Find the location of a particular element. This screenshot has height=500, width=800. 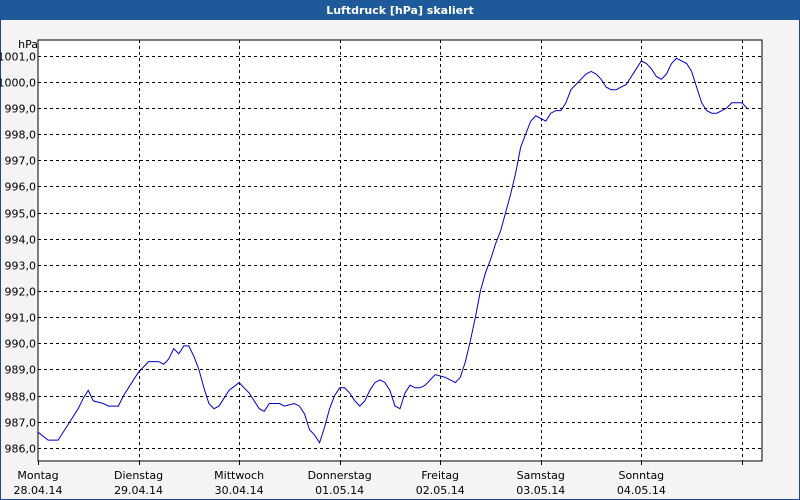

x-tick-date-label: 03.05.14 is located at coordinates (540, 490).